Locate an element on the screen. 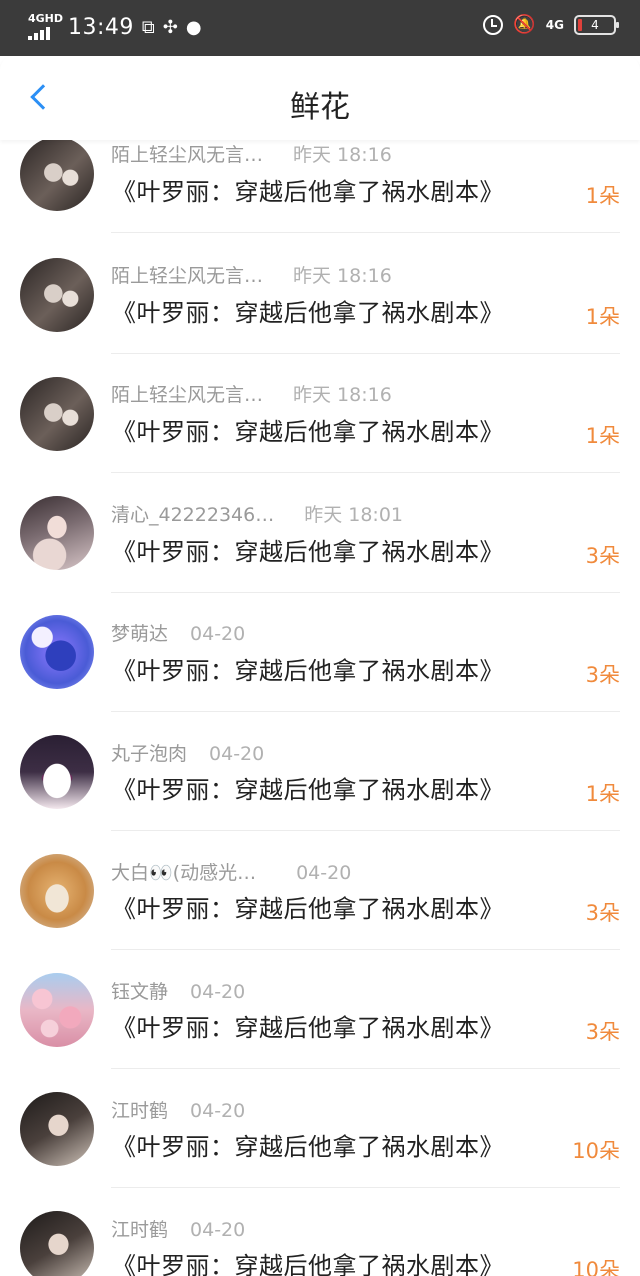  page-header: 鲜花 is located at coordinates (320, 98).